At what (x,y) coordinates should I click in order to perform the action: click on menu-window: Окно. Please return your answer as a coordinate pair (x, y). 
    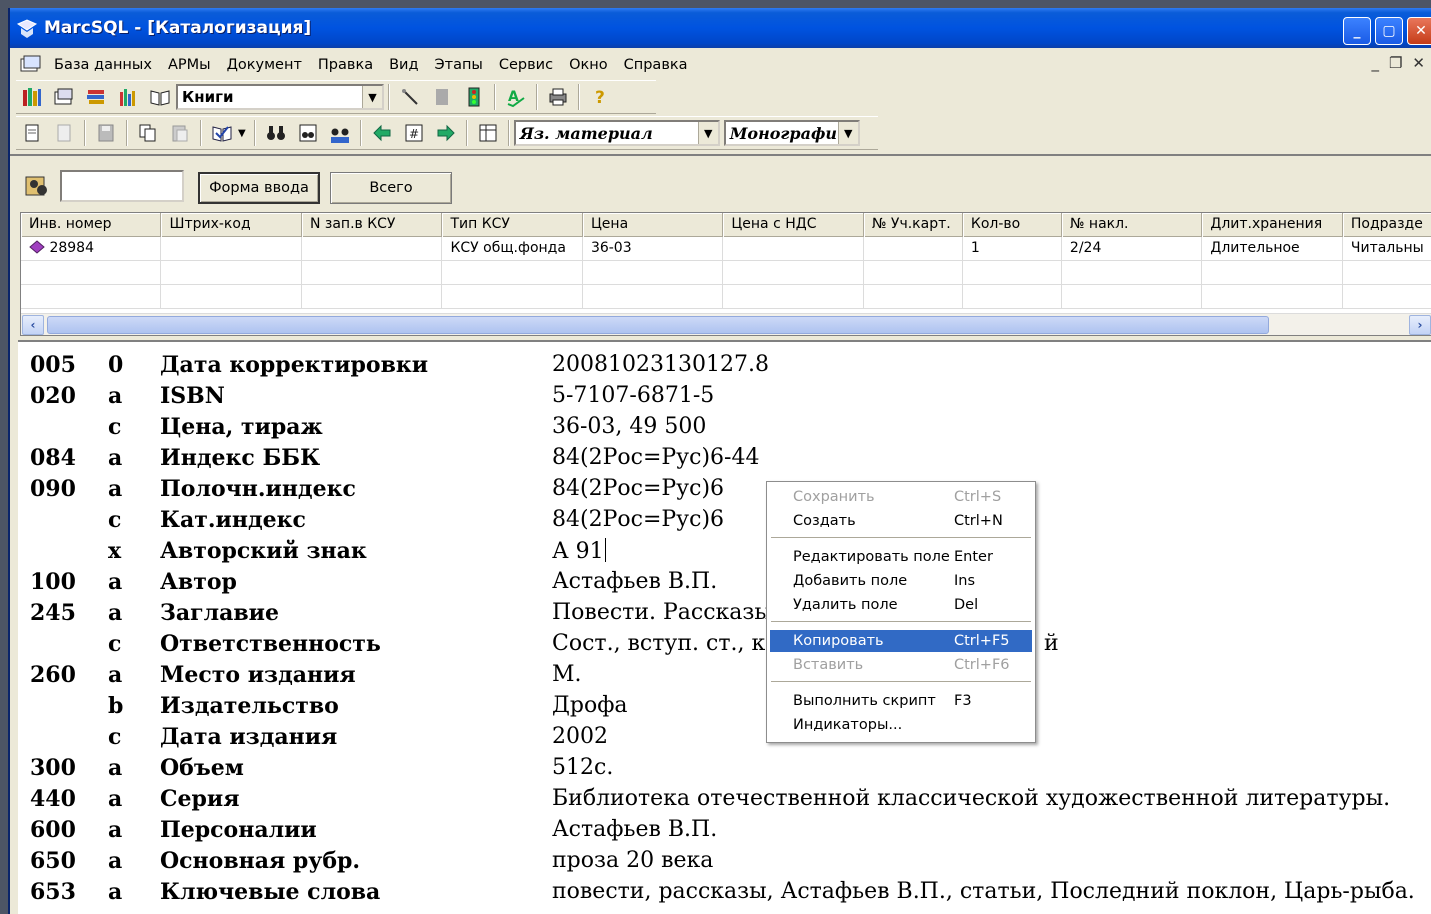
    Looking at the image, I should click on (588, 65).